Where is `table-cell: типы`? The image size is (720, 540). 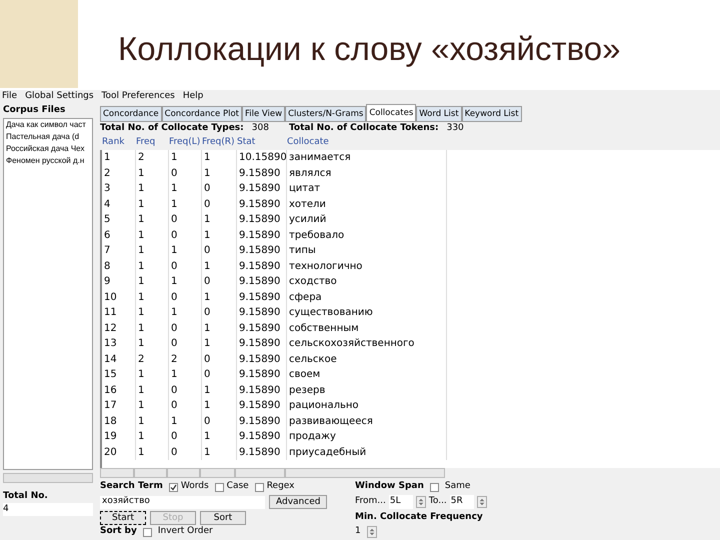
table-cell: типы is located at coordinates (367, 250).